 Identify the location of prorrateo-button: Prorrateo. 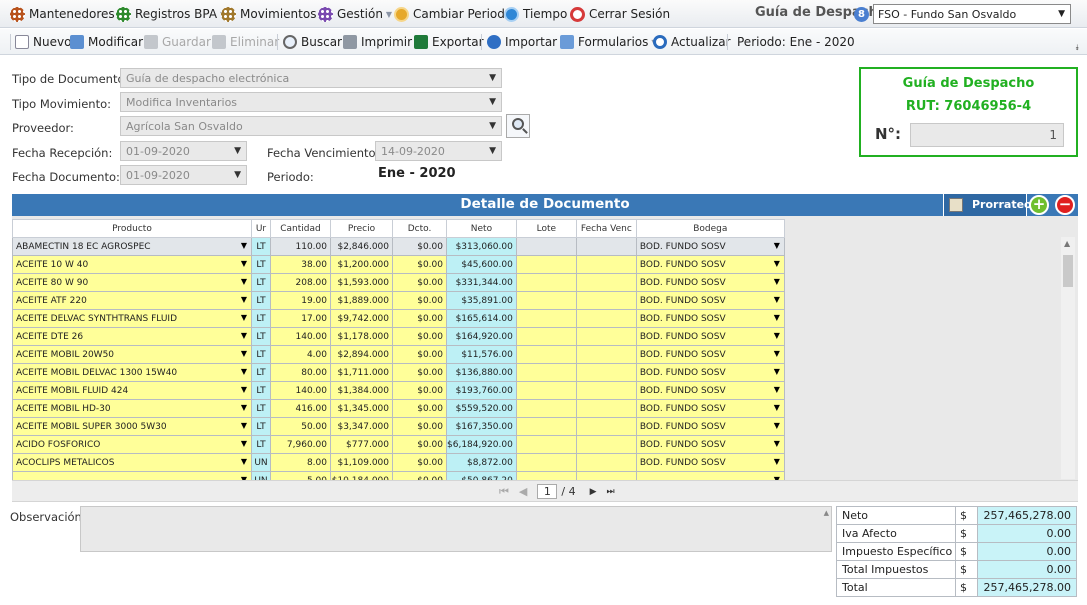
(987, 205).